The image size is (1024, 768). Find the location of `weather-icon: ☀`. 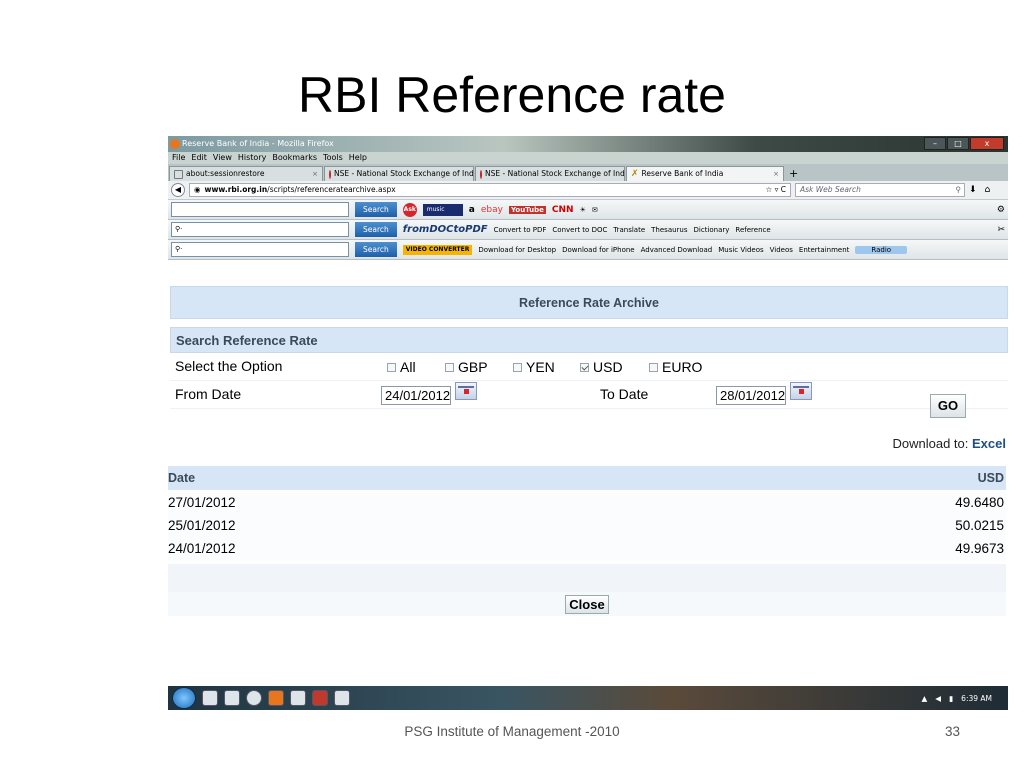

weather-icon: ☀ is located at coordinates (583, 210).